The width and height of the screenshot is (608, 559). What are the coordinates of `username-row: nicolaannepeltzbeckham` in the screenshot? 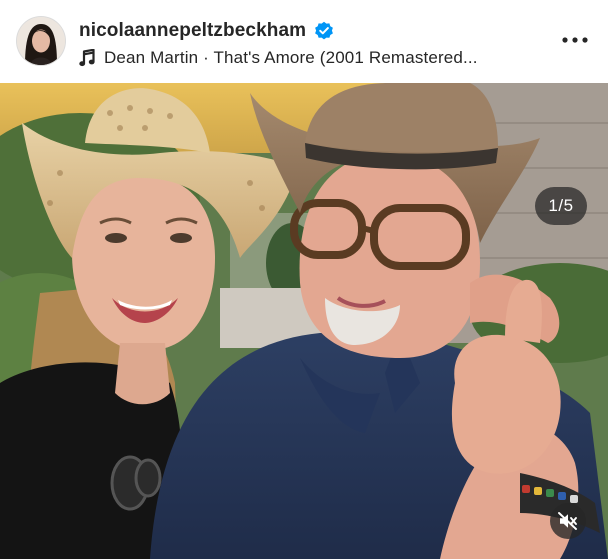 It's located at (206, 31).